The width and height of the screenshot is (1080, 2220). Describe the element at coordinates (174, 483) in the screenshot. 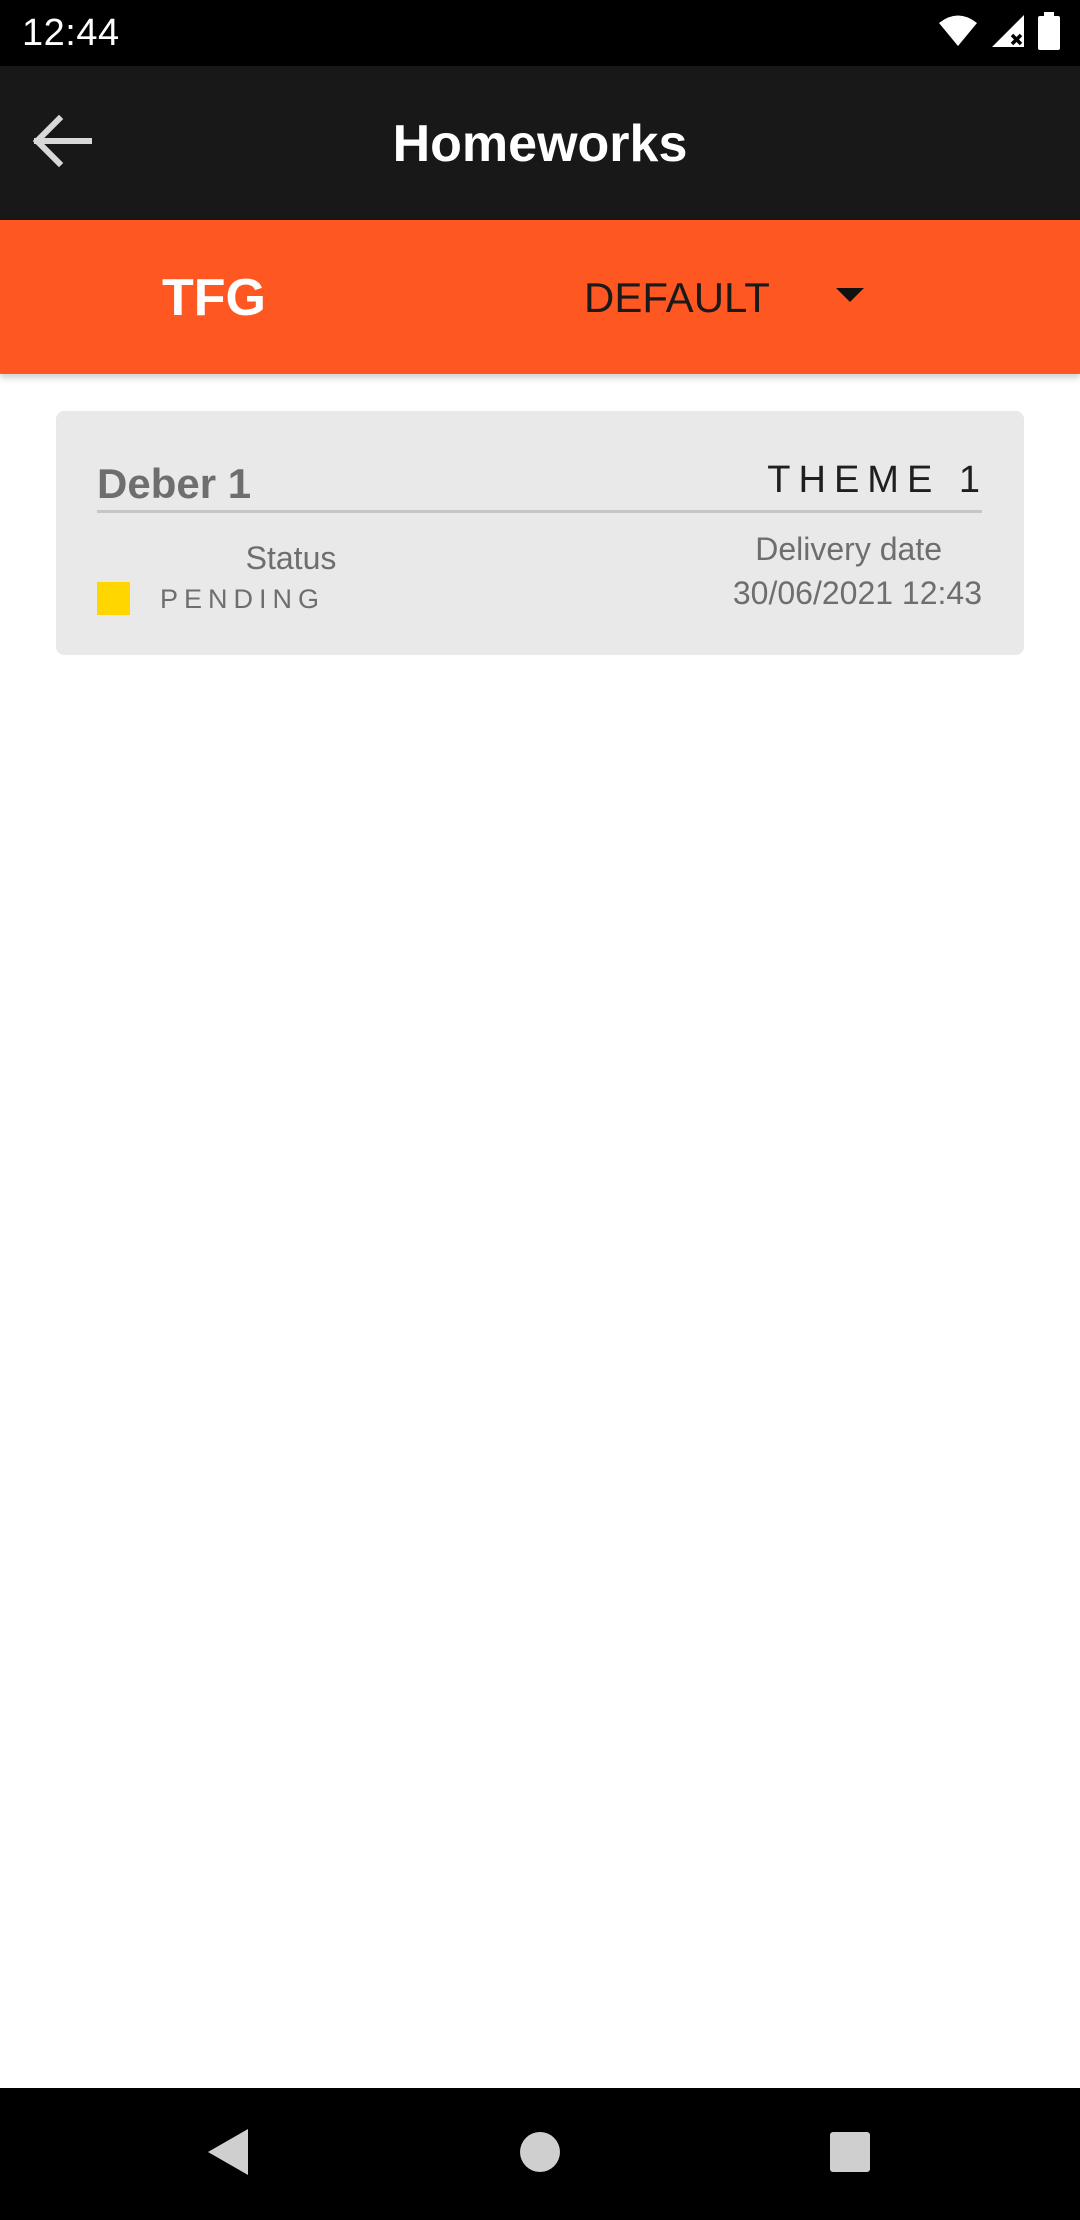

I see `homework-title: Deber 1` at that location.